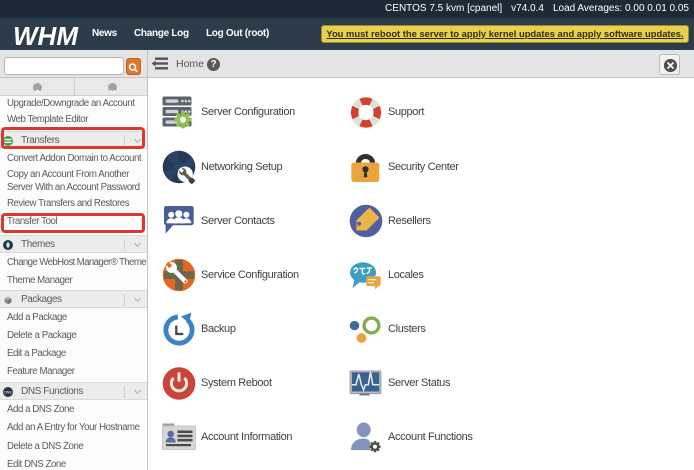 This screenshot has height=470, width=694. I want to click on svg-text: DNS, so click(8, 393).